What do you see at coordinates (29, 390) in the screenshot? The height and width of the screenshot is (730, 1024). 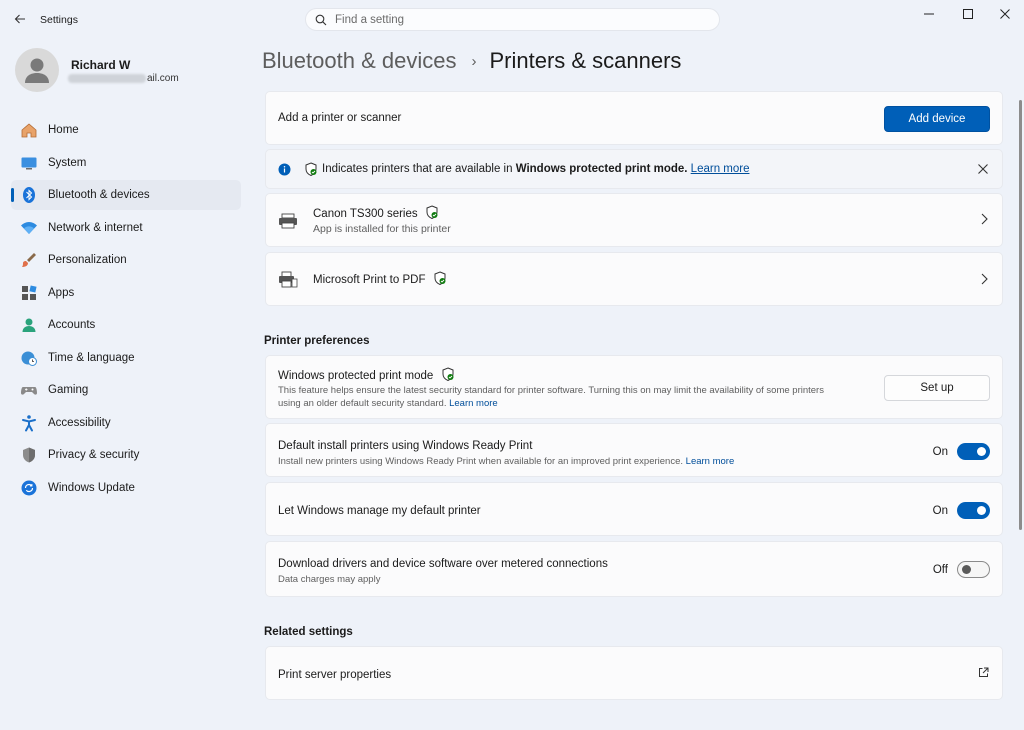 I see `gamepad-icon` at bounding box center [29, 390].